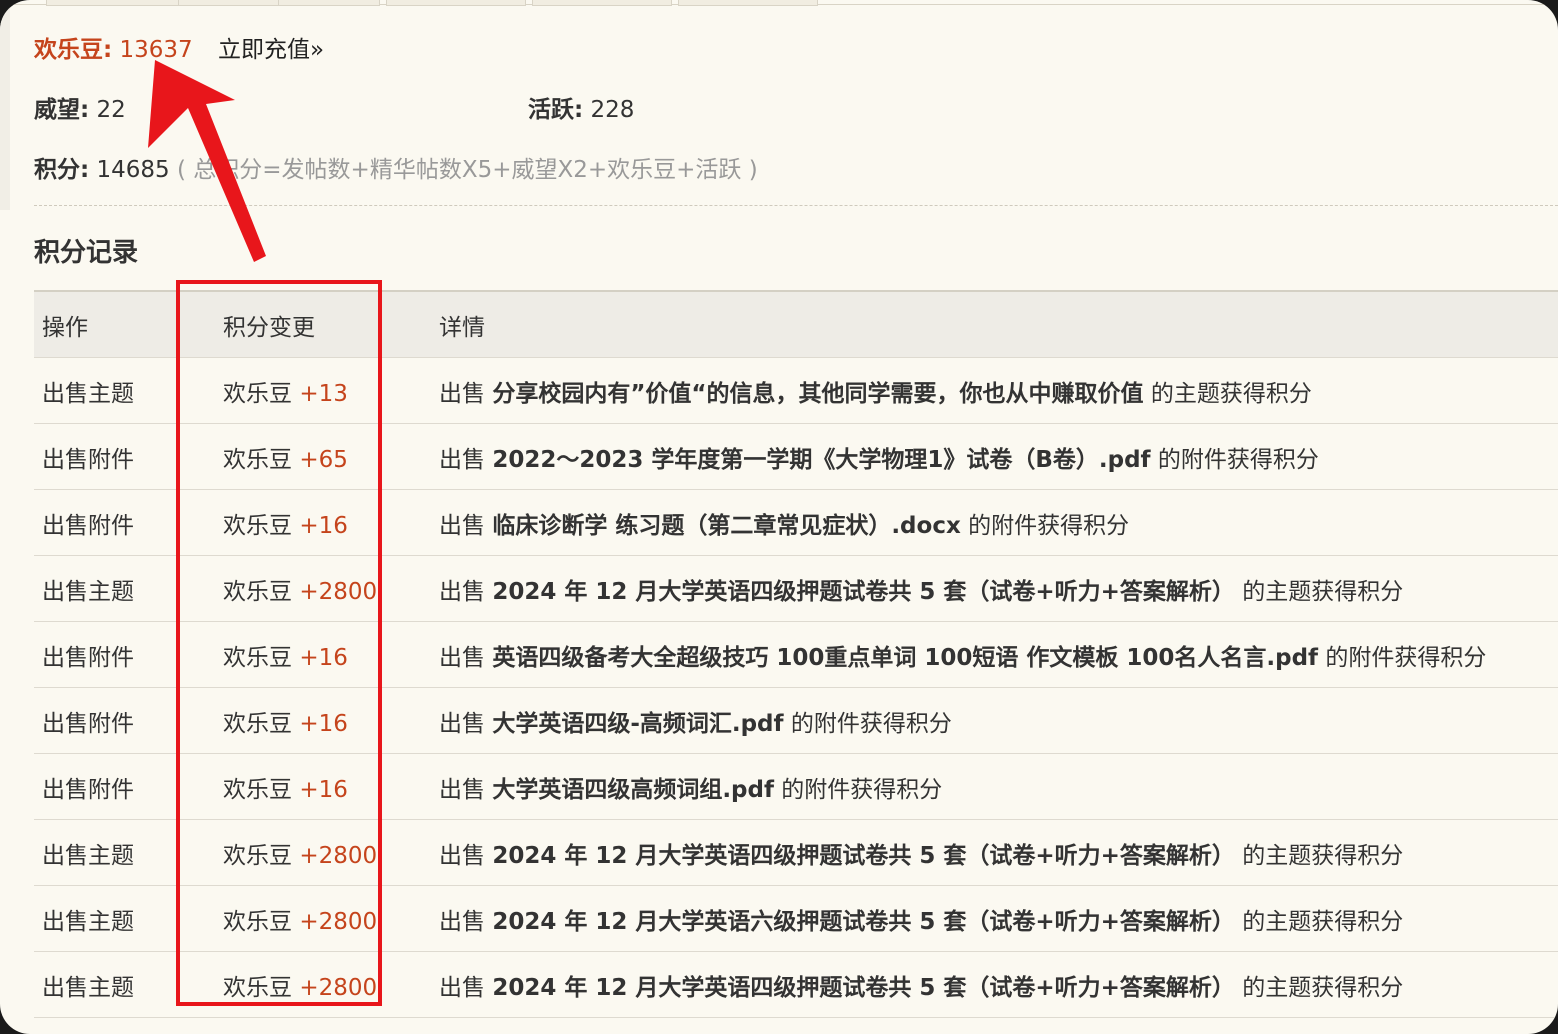 Image resolution: width=1558 pixels, height=1034 pixels. What do you see at coordinates (637, 724) in the screenshot?
I see `detail-subject-link: 大学英语四级-高频词汇.pdf` at bounding box center [637, 724].